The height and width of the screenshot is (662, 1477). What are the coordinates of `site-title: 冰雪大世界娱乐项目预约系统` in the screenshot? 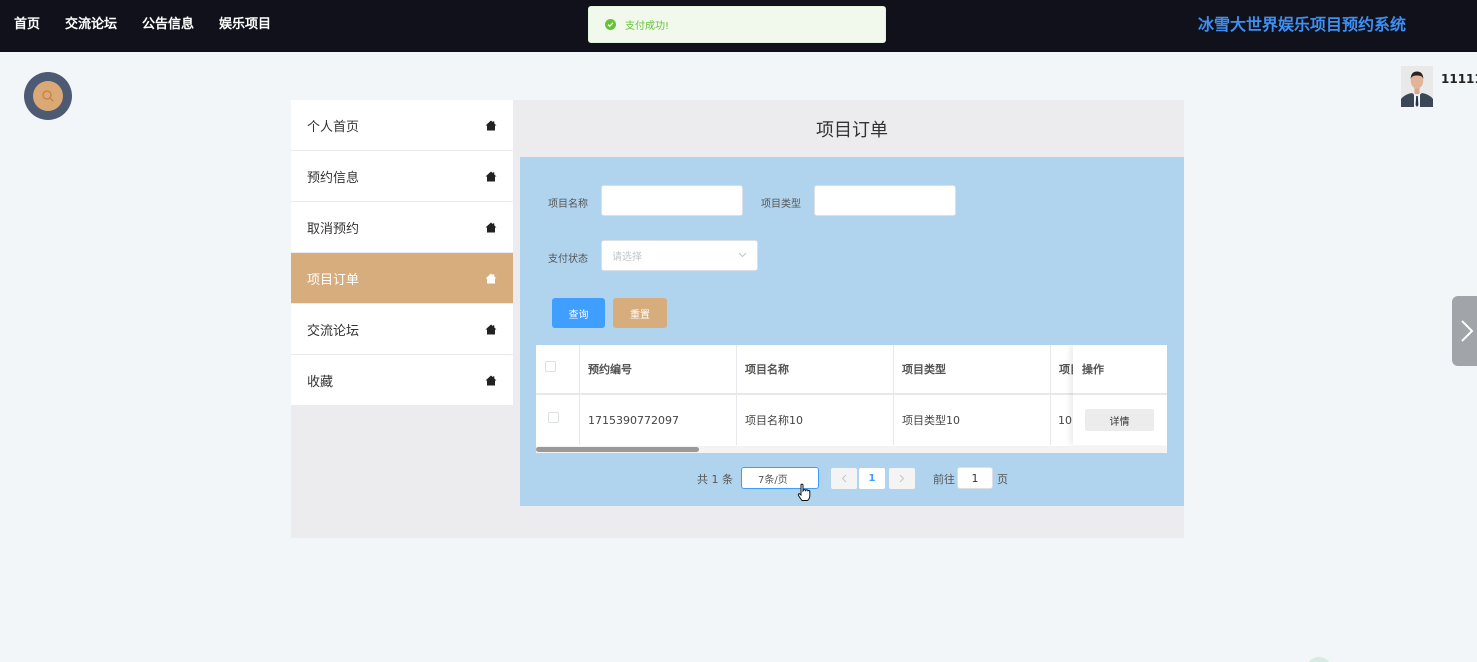 It's located at (1302, 24).